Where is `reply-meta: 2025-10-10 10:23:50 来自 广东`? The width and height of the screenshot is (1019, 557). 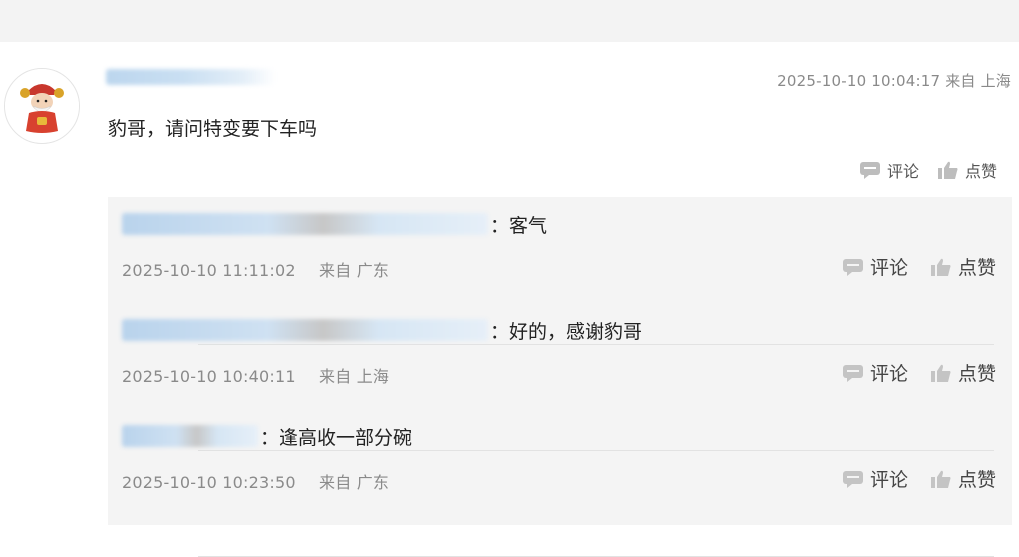 reply-meta: 2025-10-10 10:23:50 来自 广东 is located at coordinates (255, 481).